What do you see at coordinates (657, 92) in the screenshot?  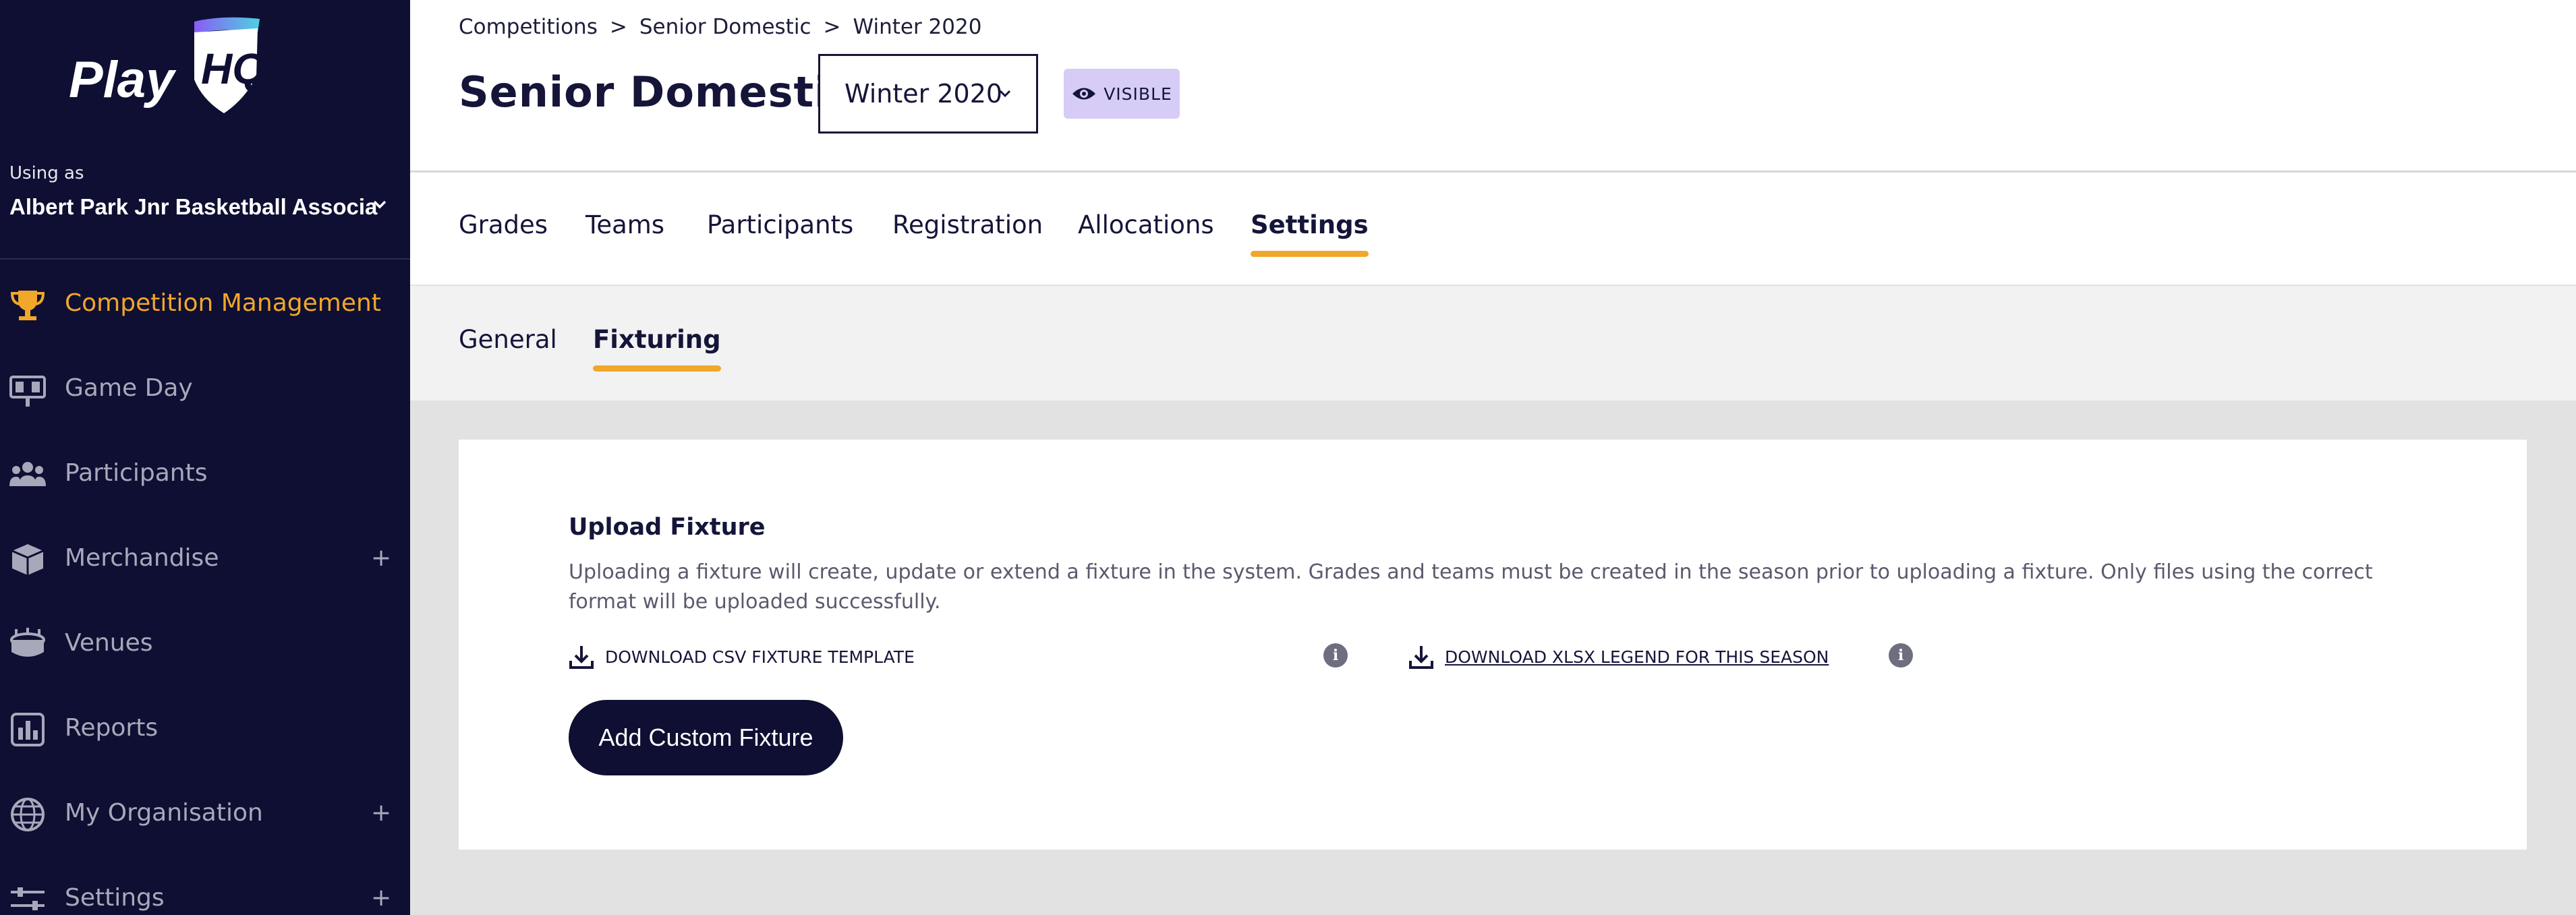 I see `page-title: Senior Domestic` at bounding box center [657, 92].